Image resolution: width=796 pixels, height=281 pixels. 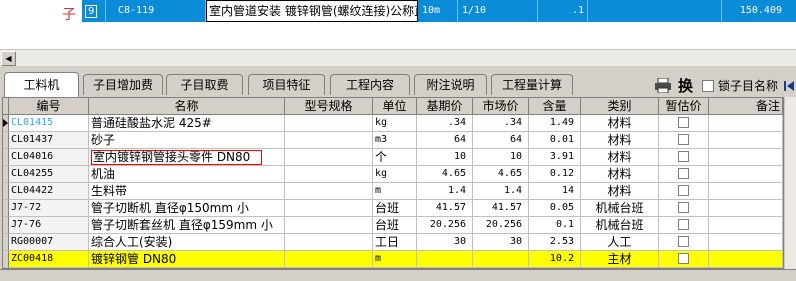 I want to click on cell-market-price: 41.57, so click(x=501, y=208).